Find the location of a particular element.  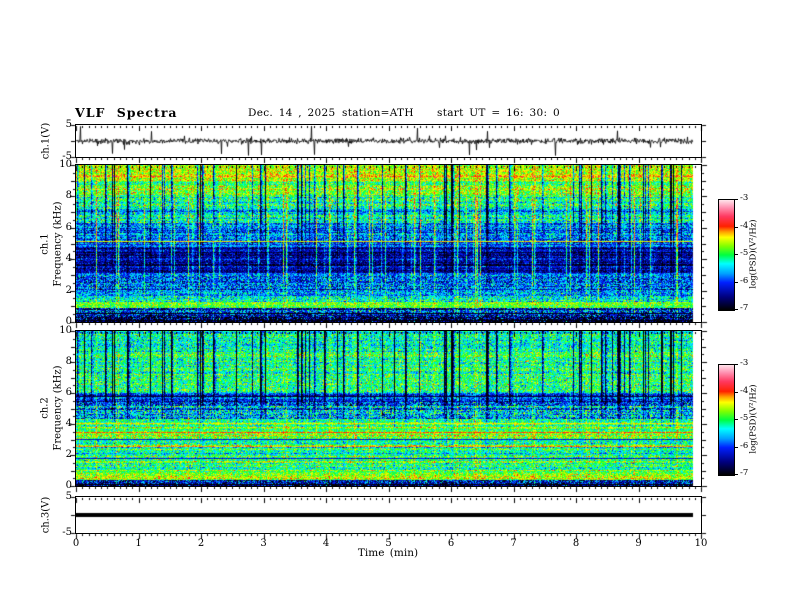

ch3-waveform-canvas is located at coordinates (388, 515).